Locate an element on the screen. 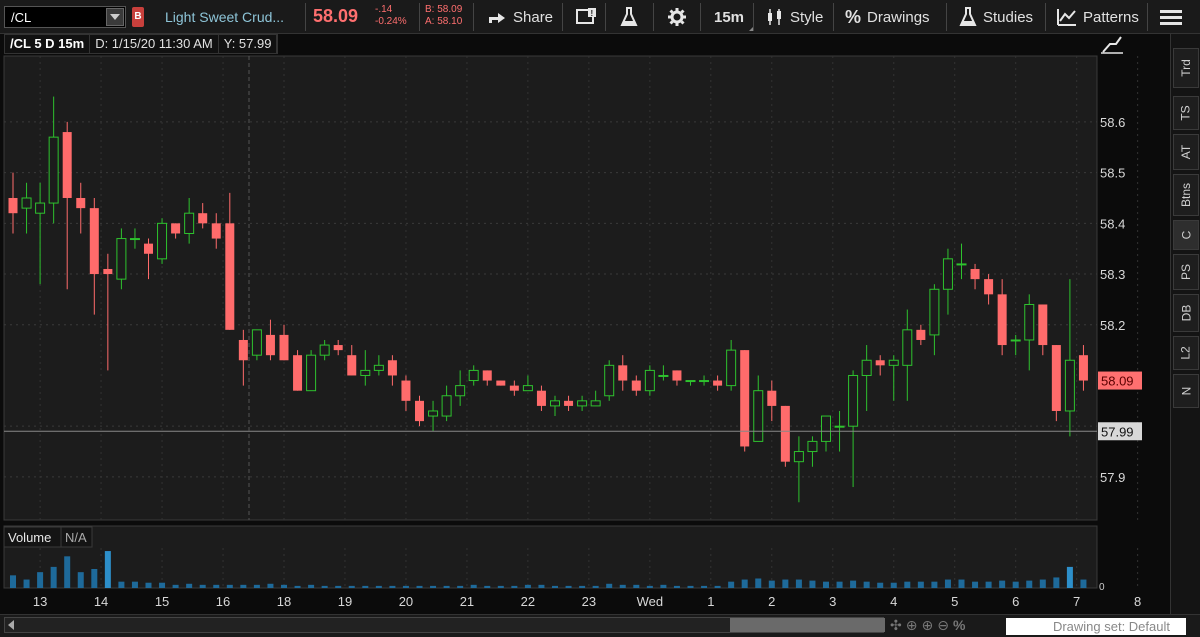  studies-button: Studies is located at coordinates (996, 17).